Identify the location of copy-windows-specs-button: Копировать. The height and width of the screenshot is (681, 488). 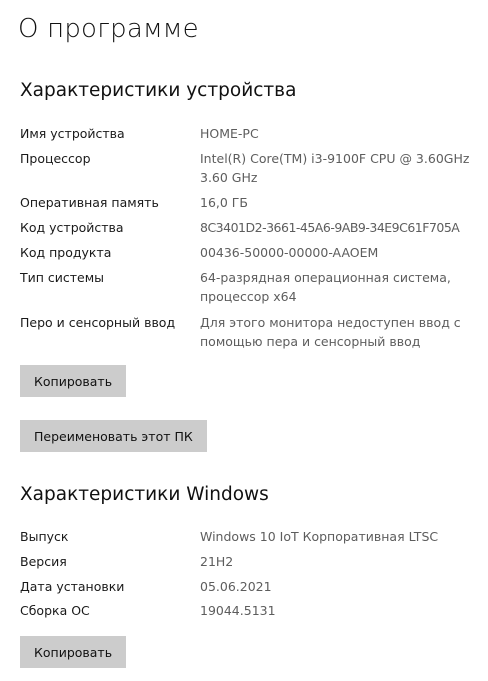
(73, 652).